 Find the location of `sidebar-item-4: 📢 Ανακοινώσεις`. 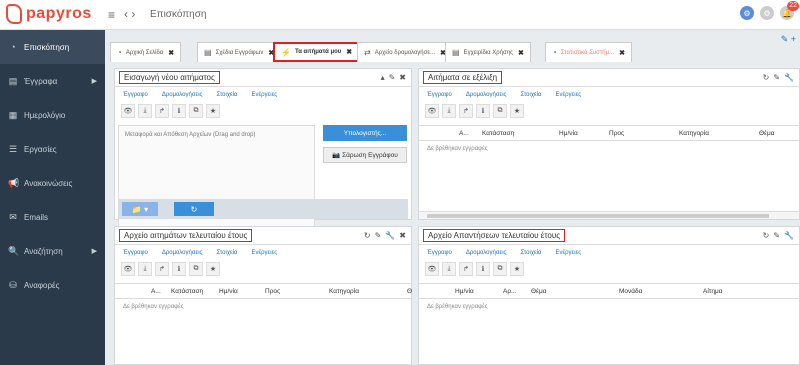

sidebar-item-4: 📢 Ανακοινώσεις is located at coordinates (52, 183).